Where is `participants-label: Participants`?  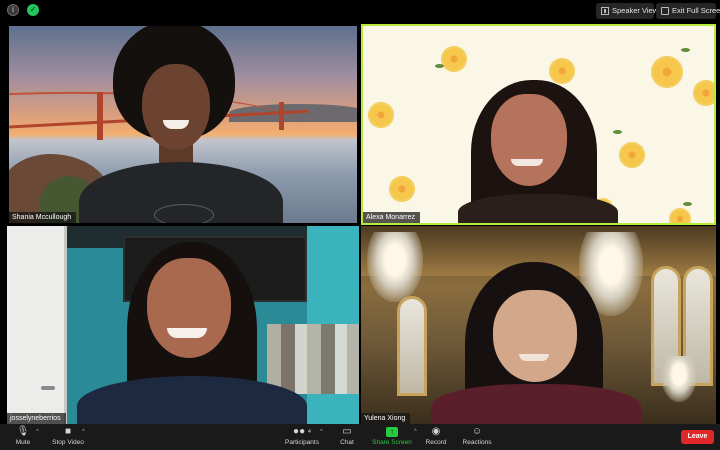 participants-label: Participants is located at coordinates (302, 442).